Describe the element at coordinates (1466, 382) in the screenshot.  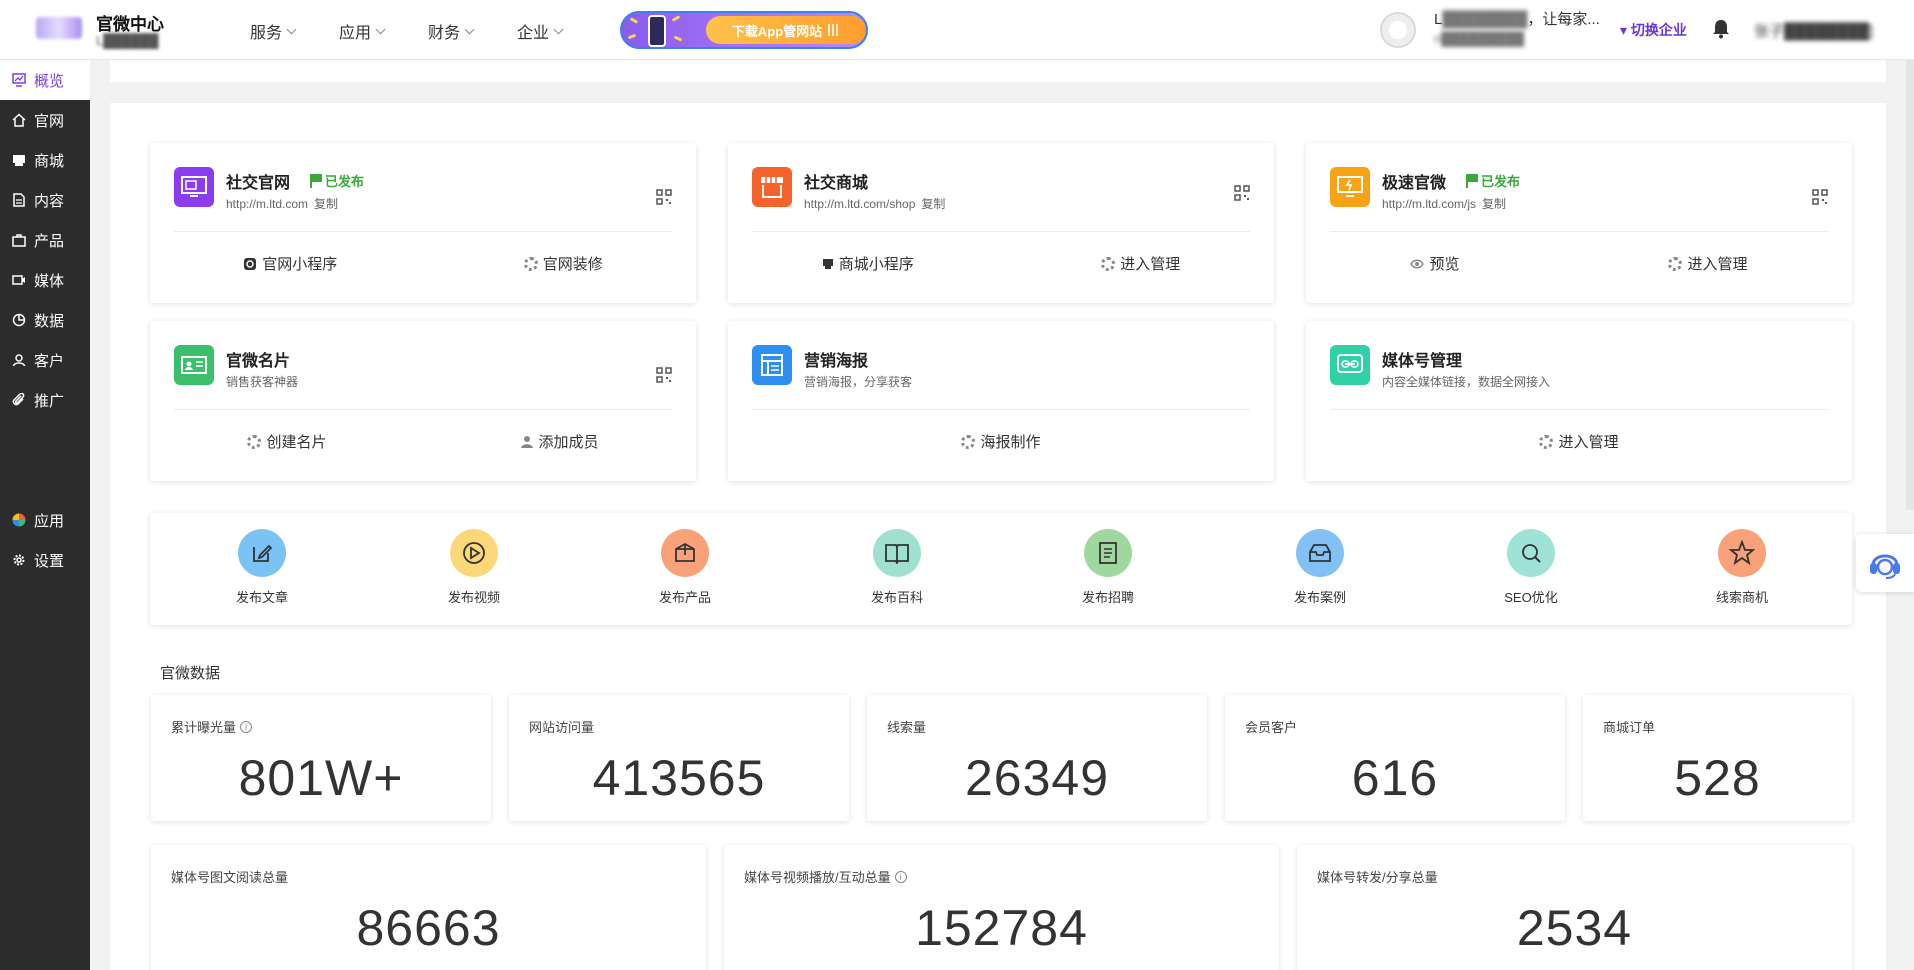
I see `card-desc: 内容全媒体链接，数据全网接入` at that location.